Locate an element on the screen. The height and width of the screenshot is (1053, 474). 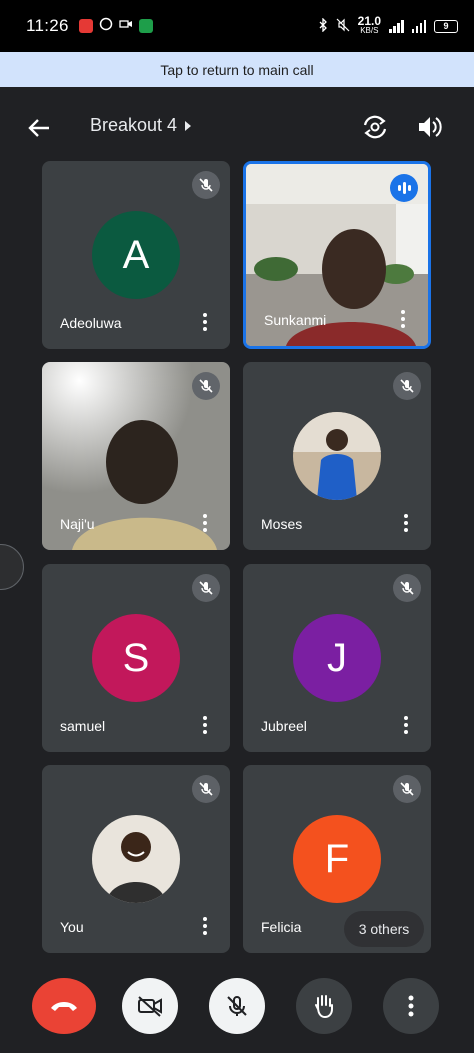
avatar: A is located at coordinates (136, 255).